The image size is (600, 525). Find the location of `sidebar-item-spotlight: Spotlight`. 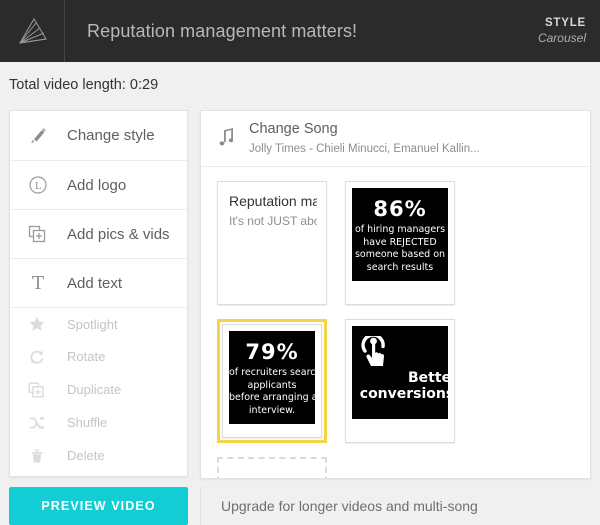

sidebar-item-spotlight: Spotlight is located at coordinates (98, 323).